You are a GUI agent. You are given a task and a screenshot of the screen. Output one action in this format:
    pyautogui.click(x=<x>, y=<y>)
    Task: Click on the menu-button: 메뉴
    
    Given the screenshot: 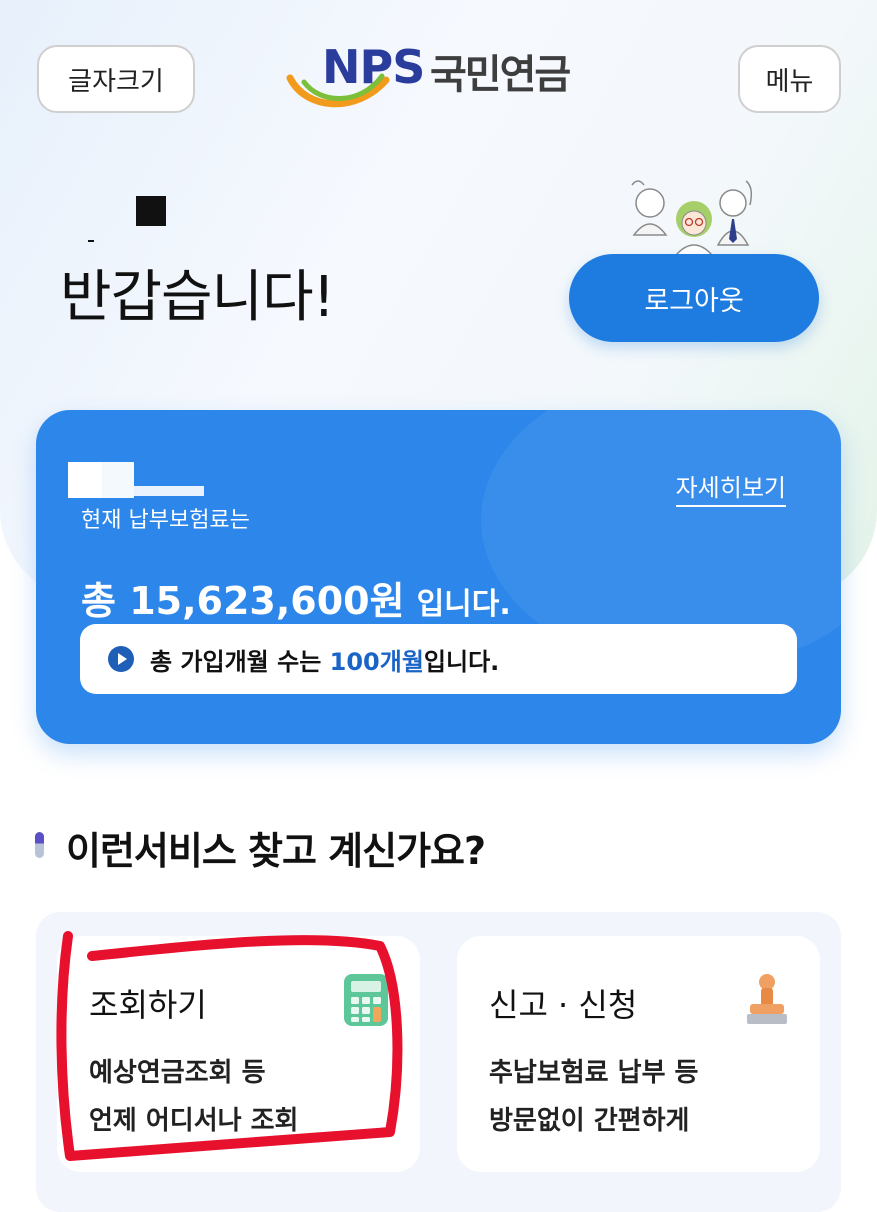 What is the action you would take?
    pyautogui.click(x=789, y=79)
    